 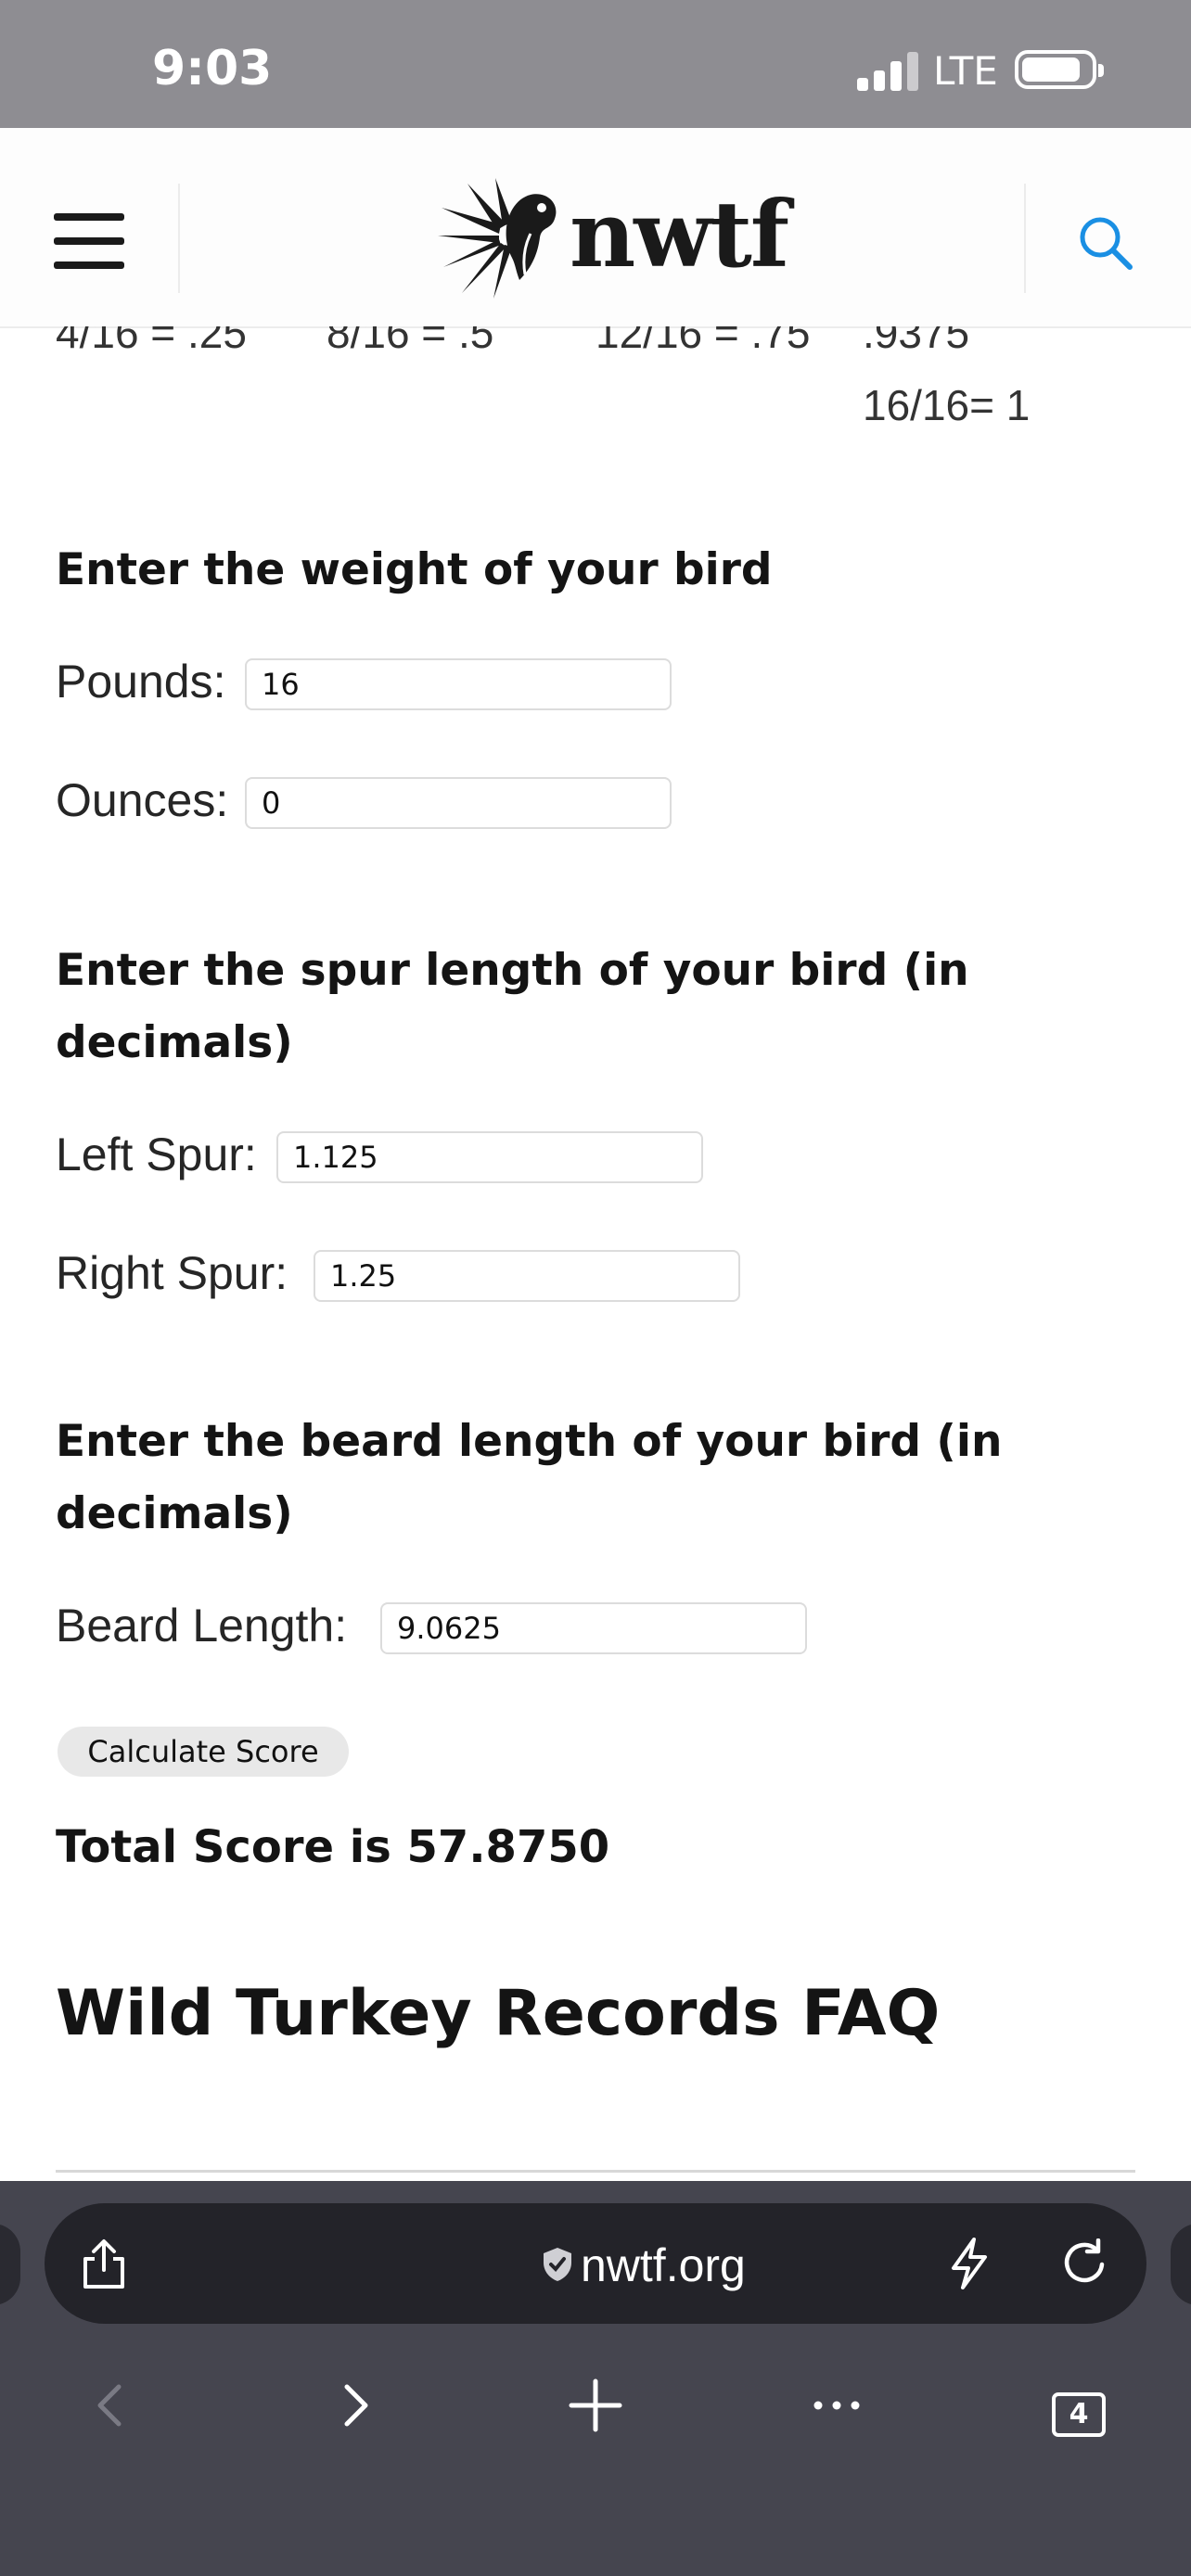 I want to click on network-type: LTE, so click(x=966, y=71).